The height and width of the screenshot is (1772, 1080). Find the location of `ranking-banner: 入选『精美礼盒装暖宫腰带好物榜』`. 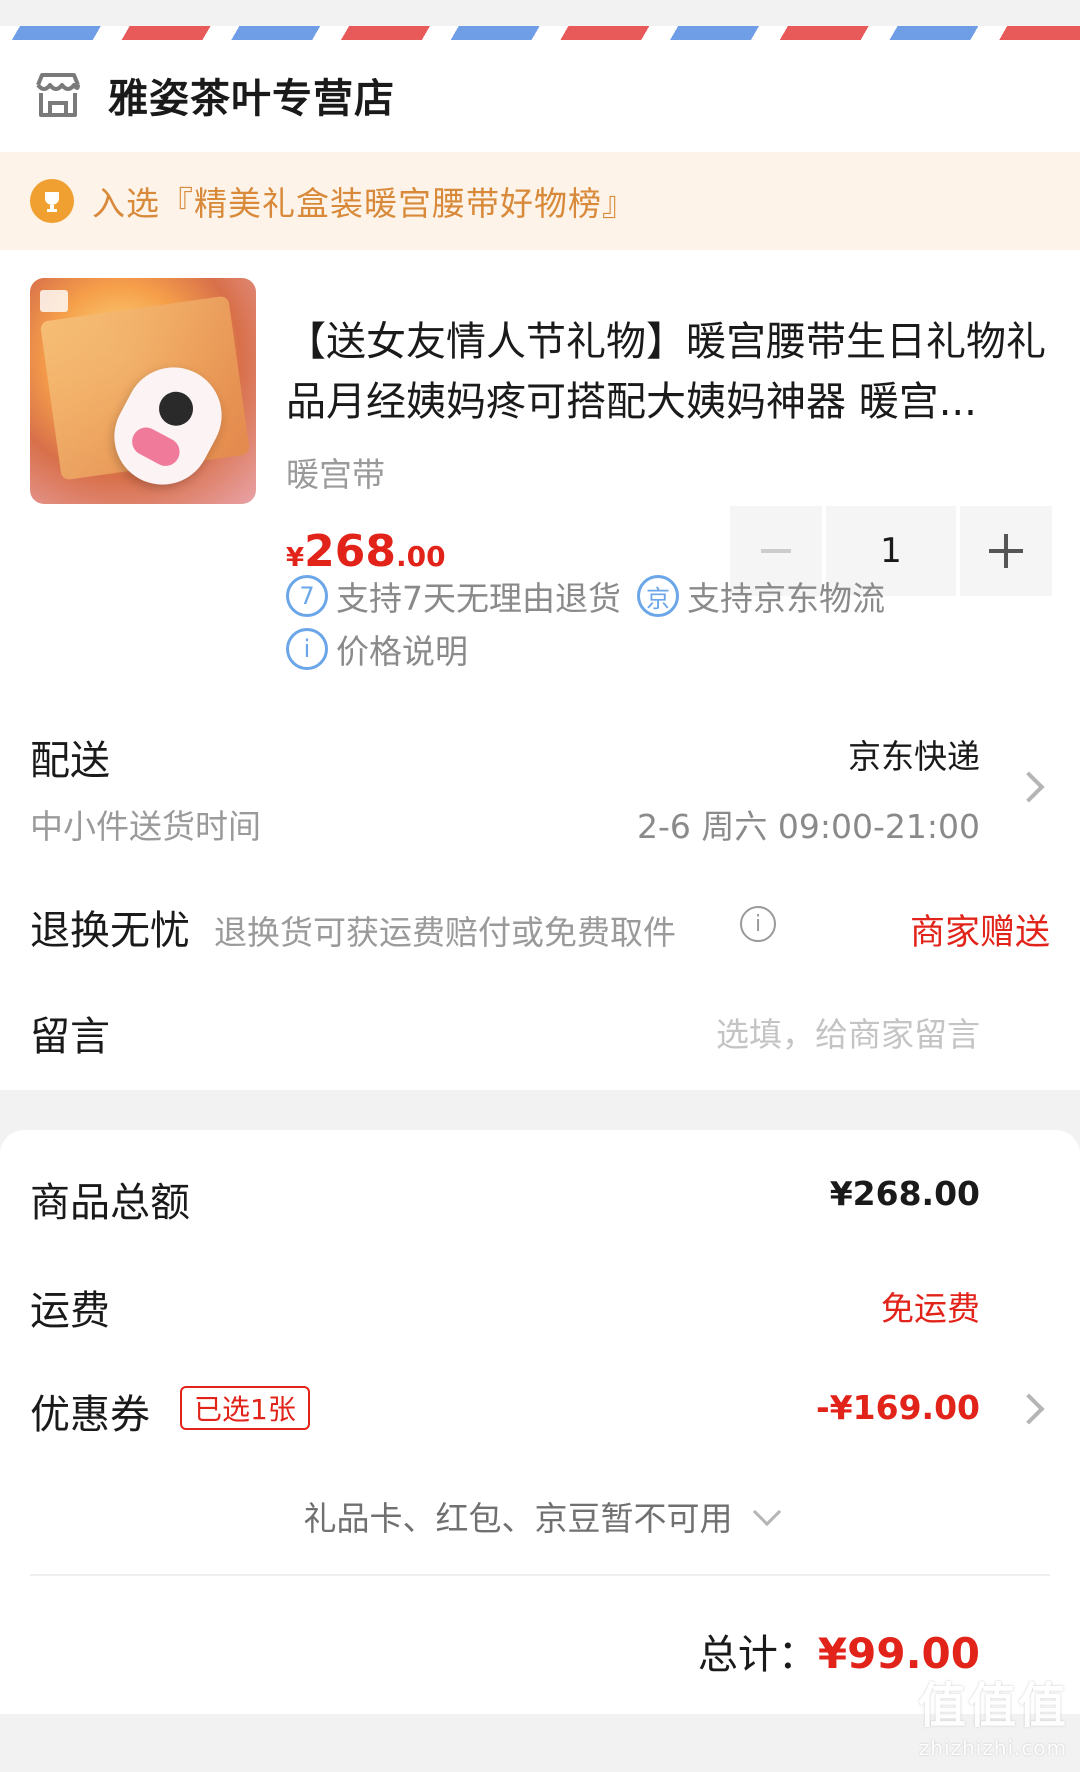

ranking-banner: 入选『精美礼盒装暖宫腰带好物榜』 is located at coordinates (540, 201).